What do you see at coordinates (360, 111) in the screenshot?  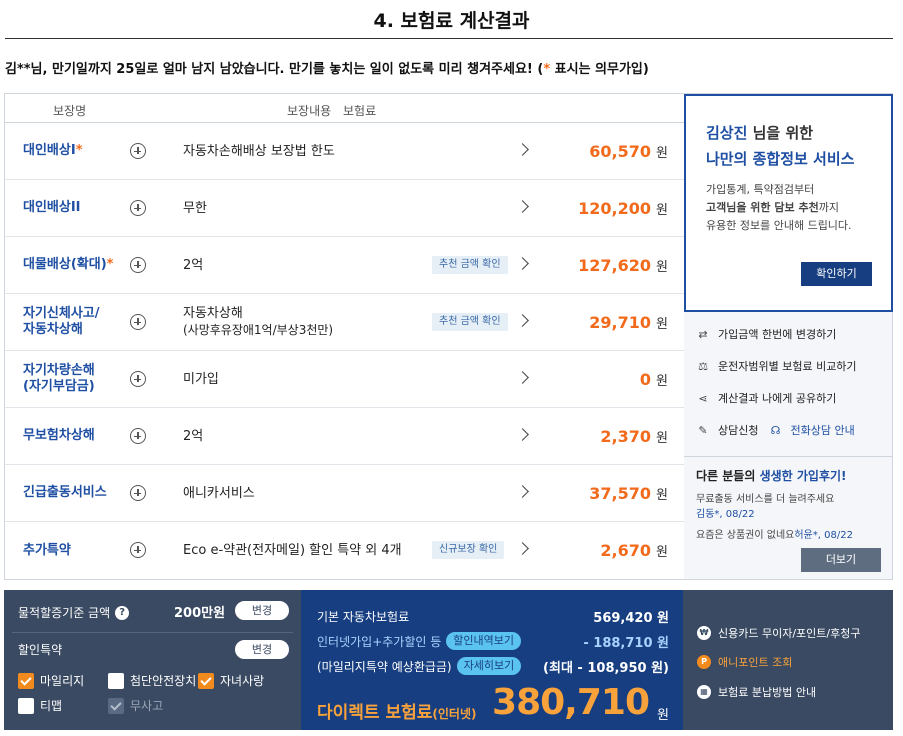 I see `col-premium: 보험료` at bounding box center [360, 111].